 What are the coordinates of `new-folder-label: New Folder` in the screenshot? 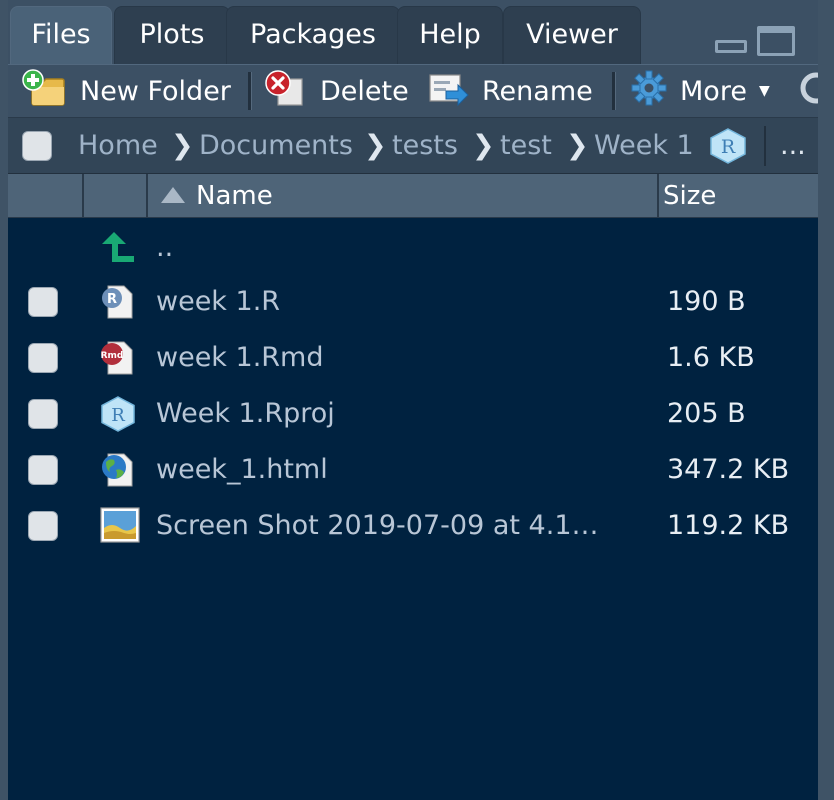 It's located at (155, 91).